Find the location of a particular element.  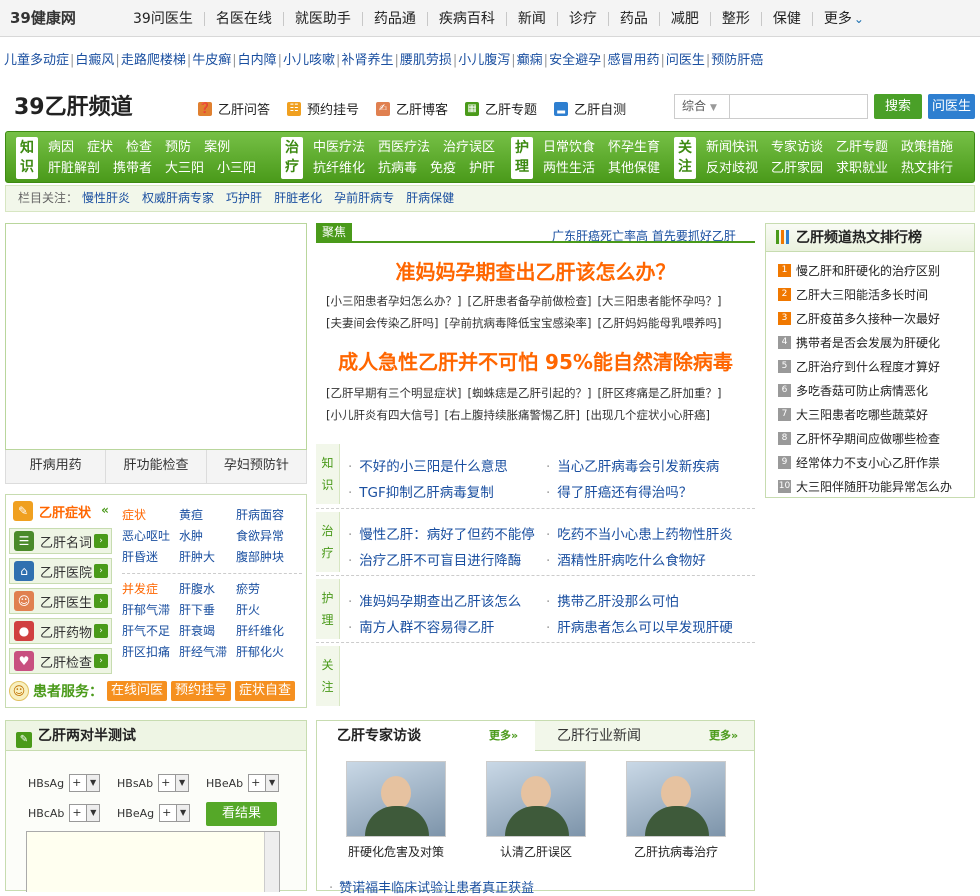

category-news-link: · 当心乙肝病毒会引发新疾病 is located at coordinates (632, 465).